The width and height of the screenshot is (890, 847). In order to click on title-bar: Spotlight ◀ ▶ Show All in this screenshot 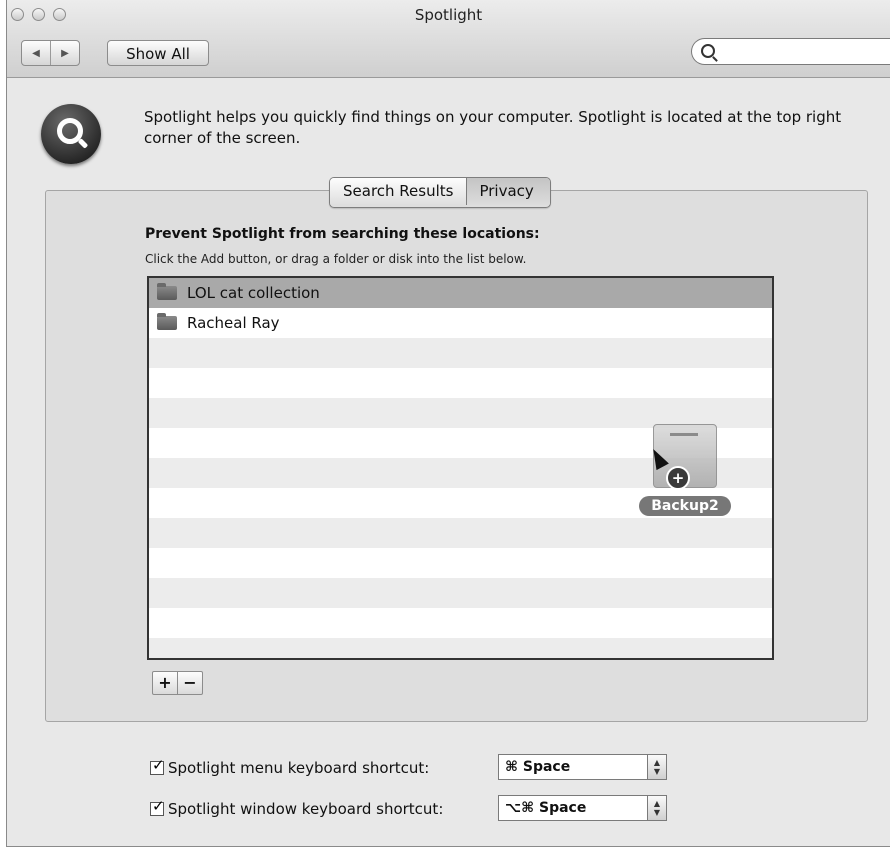, I will do `click(448, 39)`.